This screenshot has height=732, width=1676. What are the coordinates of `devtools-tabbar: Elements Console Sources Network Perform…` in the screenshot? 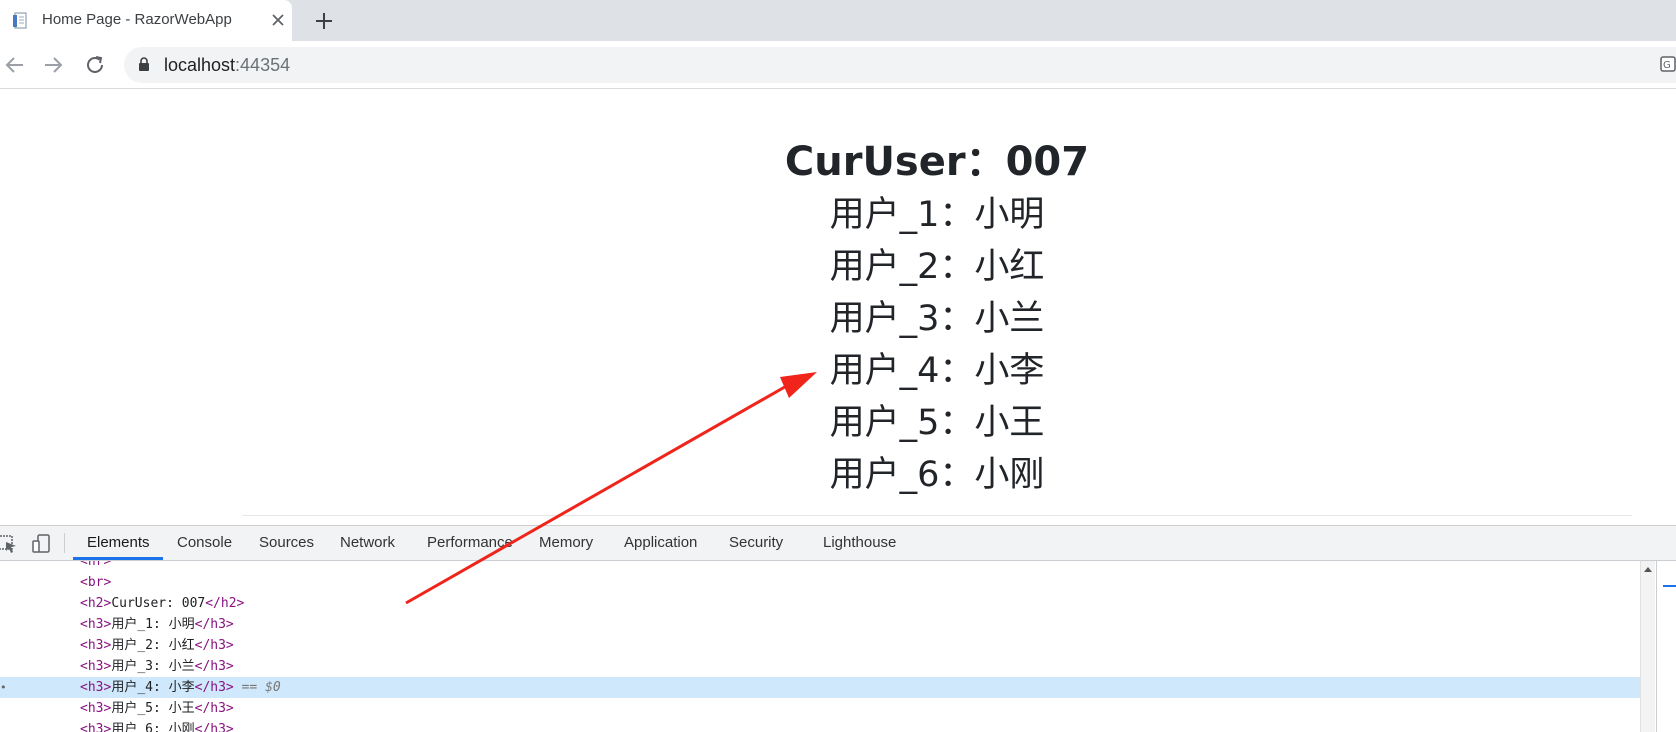 It's located at (838, 543).